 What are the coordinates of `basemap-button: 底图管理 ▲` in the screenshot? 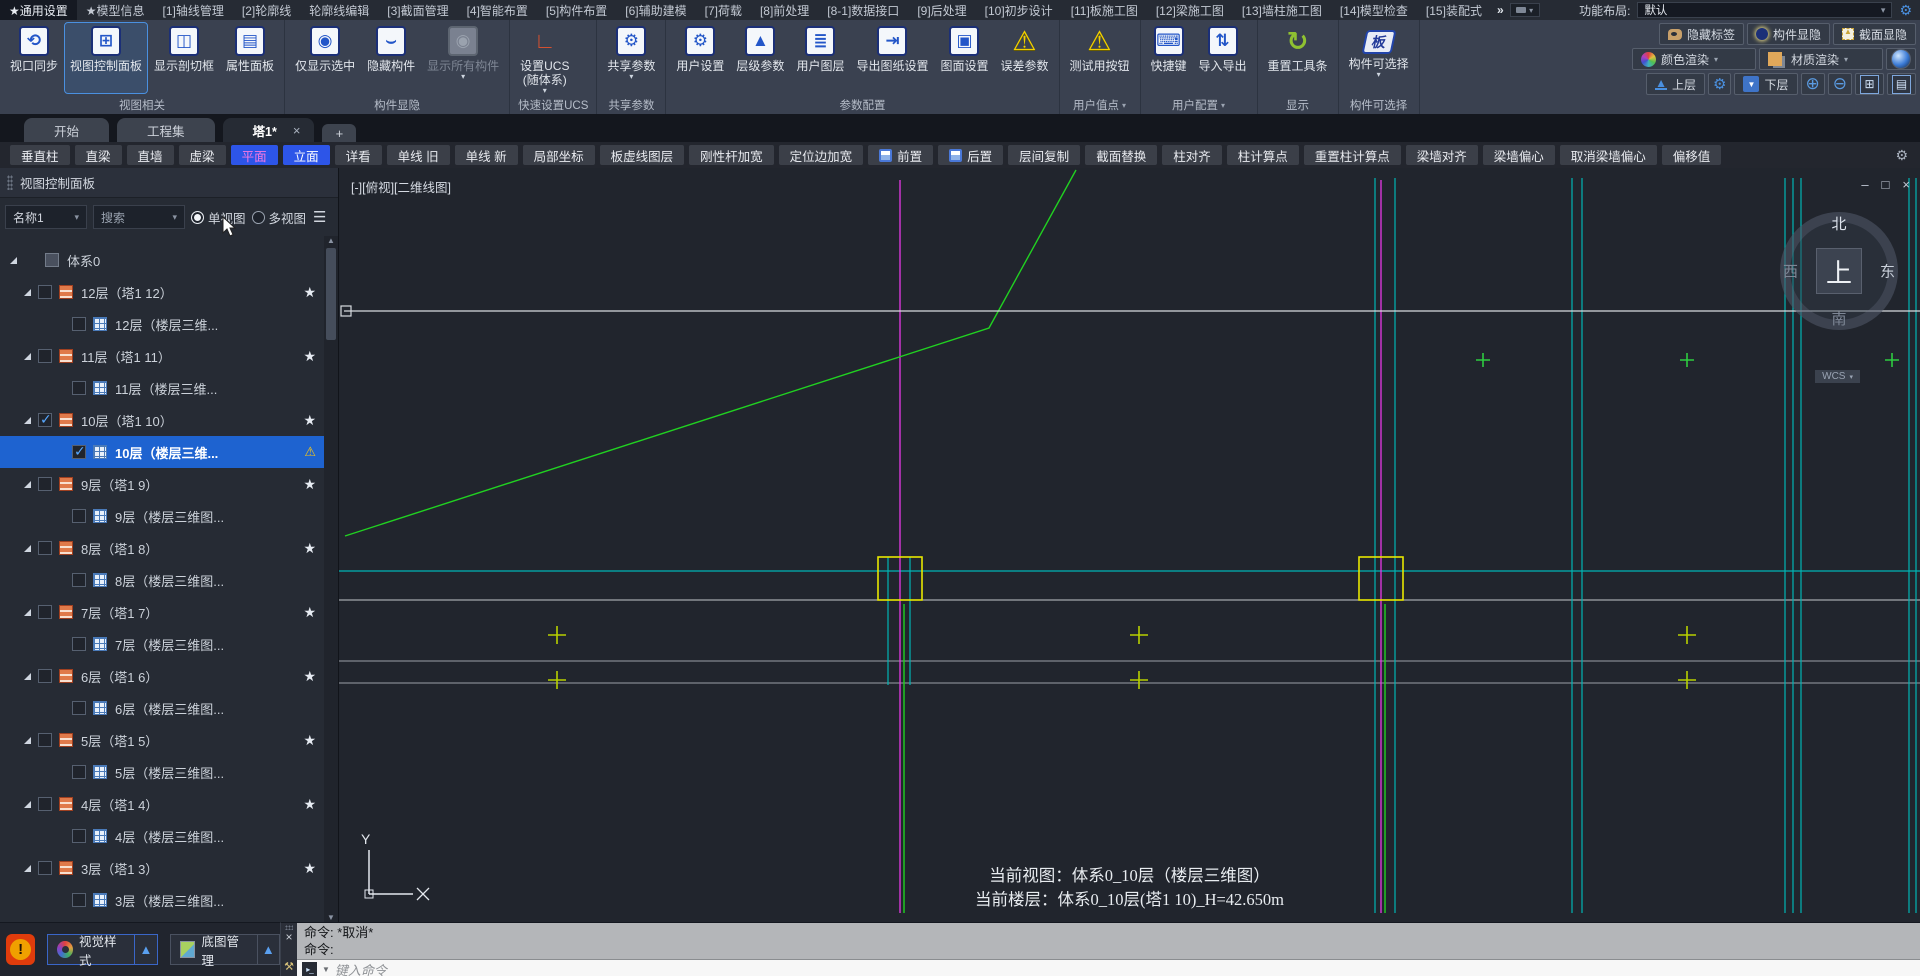 It's located at (224, 951).